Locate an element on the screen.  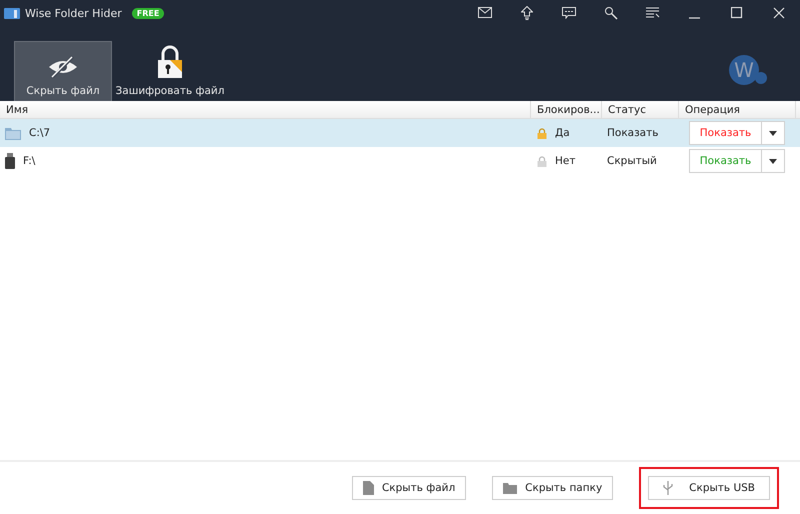
column-header: Имя is located at coordinates (265, 109).